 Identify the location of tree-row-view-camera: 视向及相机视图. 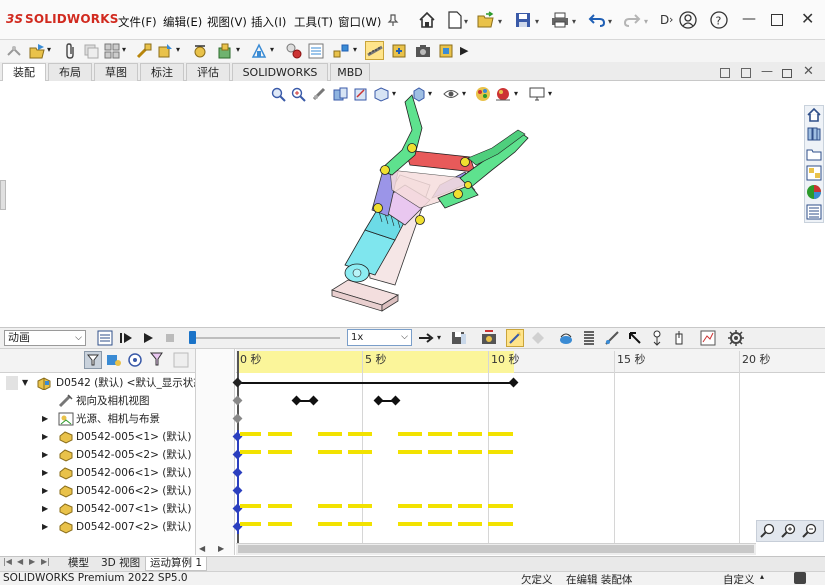
(97, 401).